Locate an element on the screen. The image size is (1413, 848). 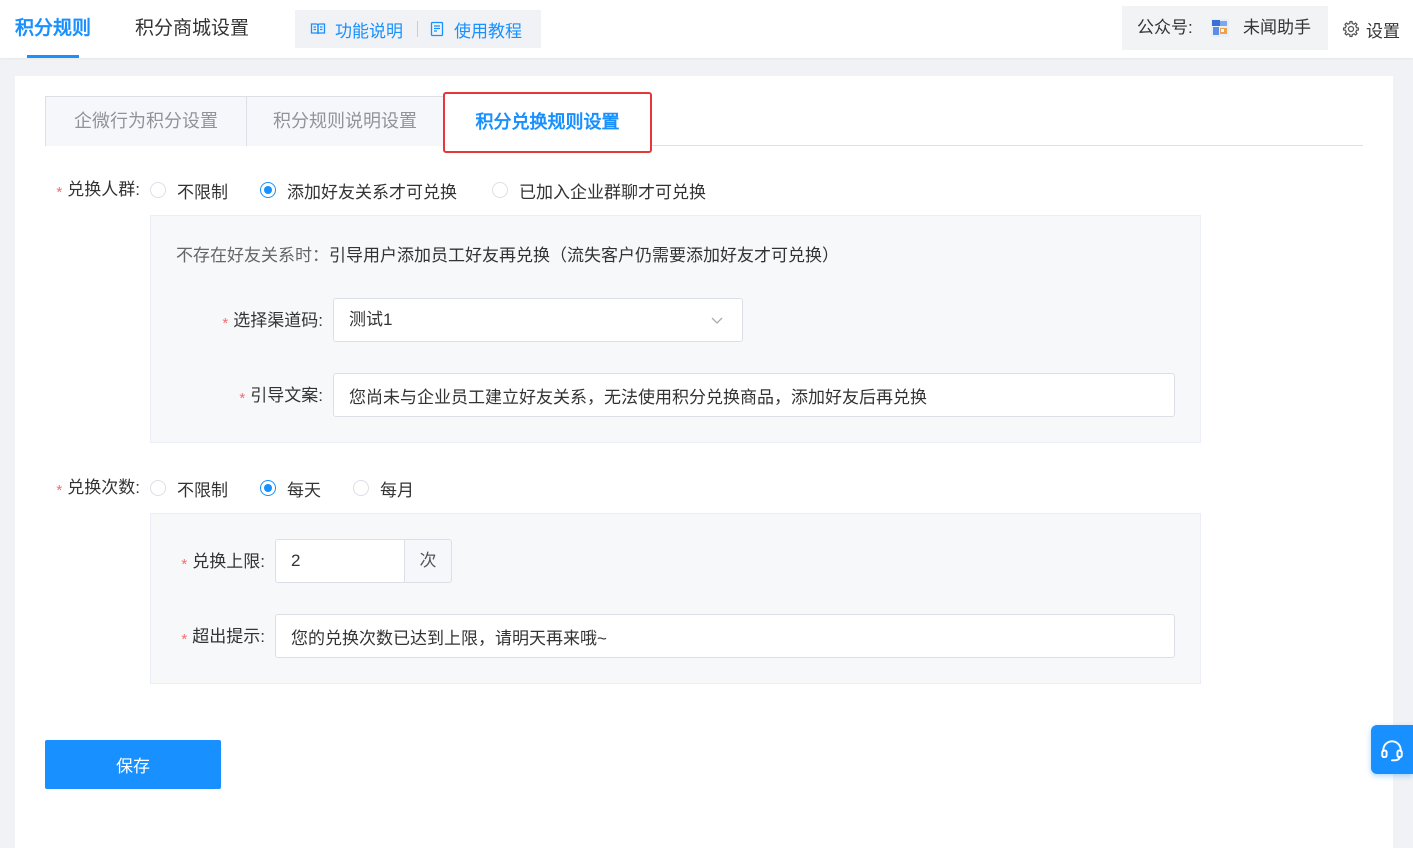
field-label: 兑换上限: is located at coordinates (228, 561).